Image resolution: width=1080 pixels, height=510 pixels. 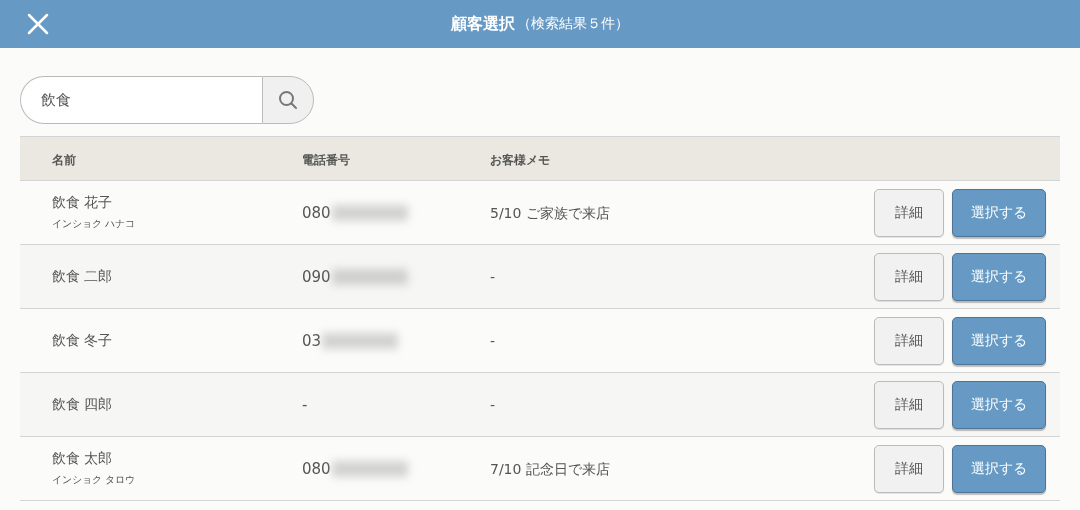 I want to click on phone-number: 03, so click(x=312, y=340).